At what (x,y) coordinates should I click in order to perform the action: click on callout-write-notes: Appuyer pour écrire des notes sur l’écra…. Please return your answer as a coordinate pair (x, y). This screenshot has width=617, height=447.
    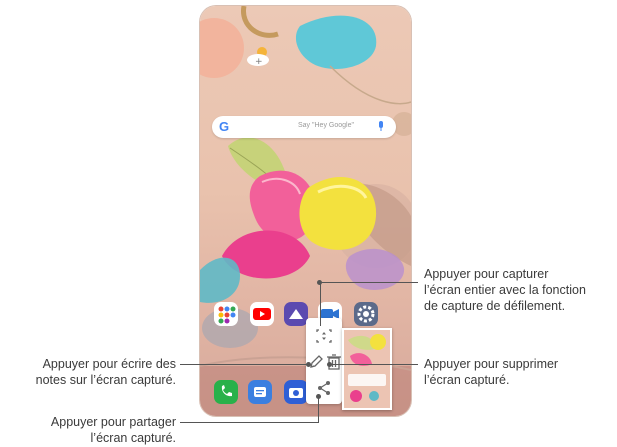
    Looking at the image, I should click on (105, 372).